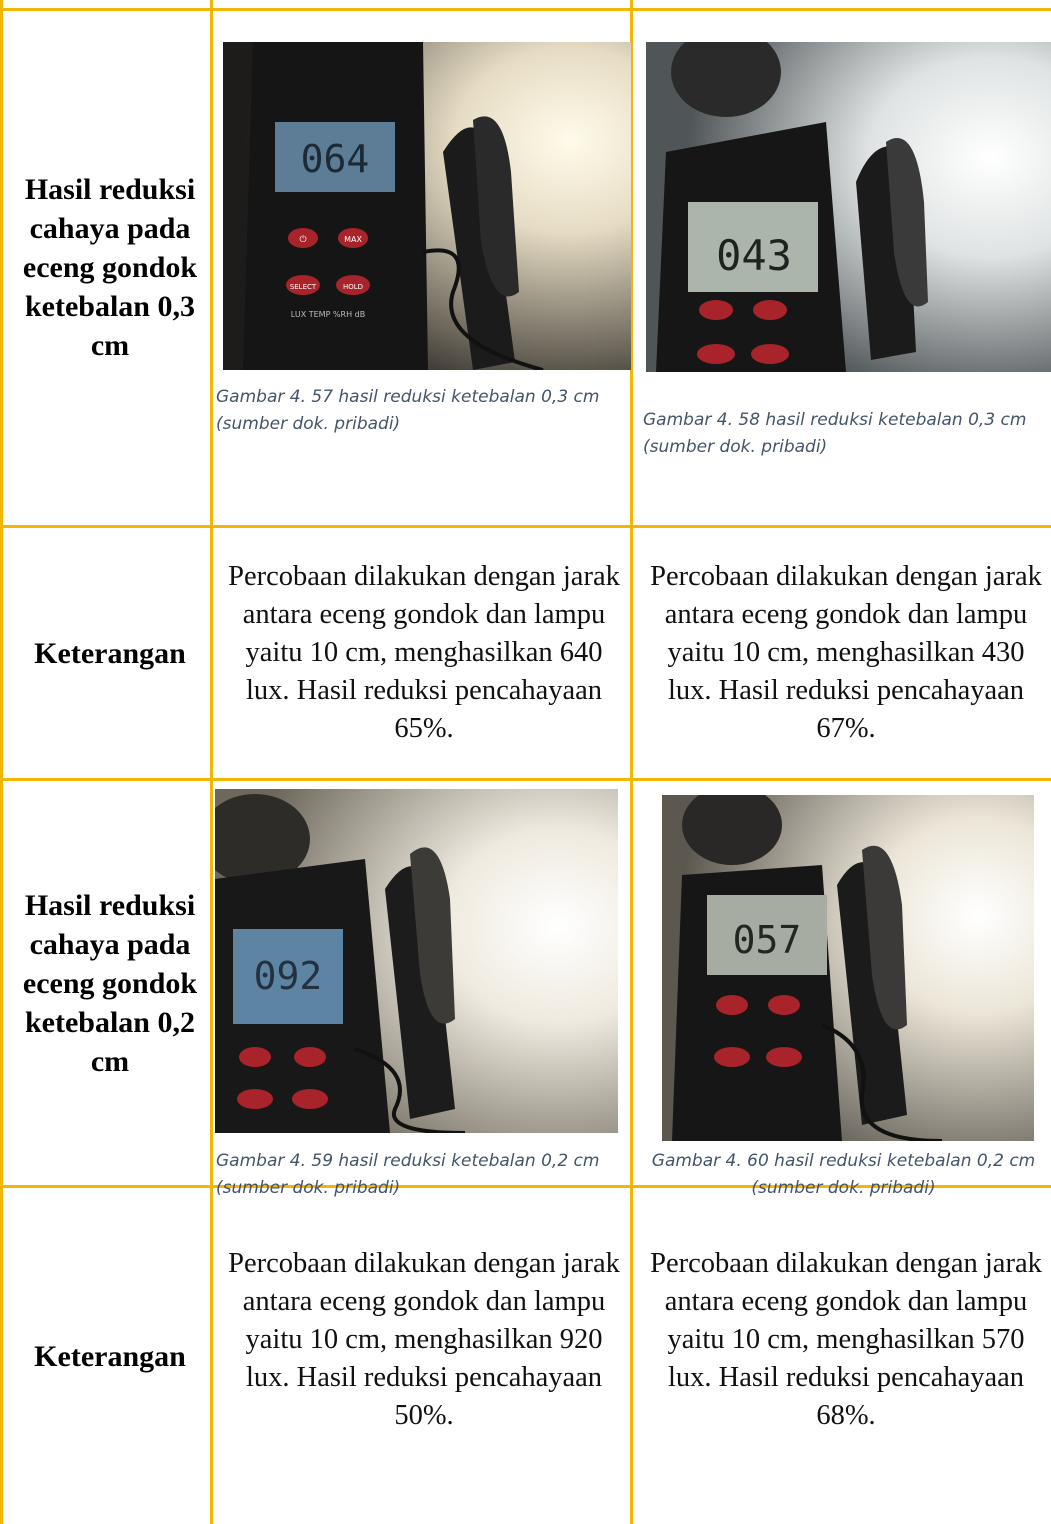  Describe the element at coordinates (328, 314) in the screenshot. I see `modes-label: LUX TEMP %RH dB` at that location.